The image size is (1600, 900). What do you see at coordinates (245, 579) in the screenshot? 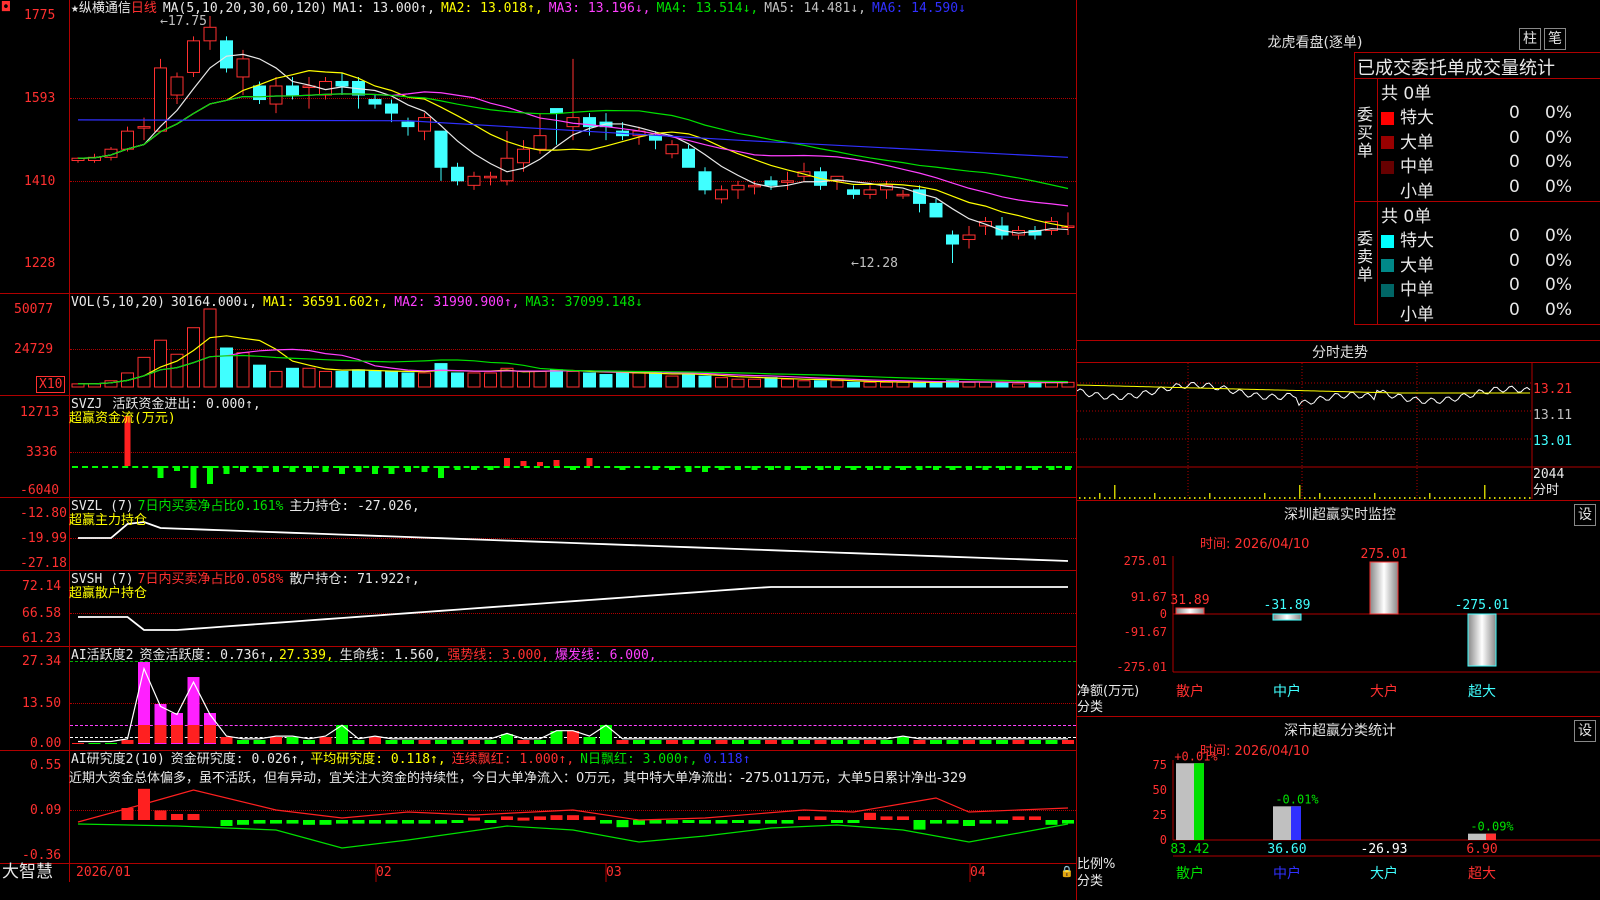
I see `svsh-header: SVSH (7) 7日内买卖净占比0.058% 散户持仓: 71.922↑,` at bounding box center [245, 579].